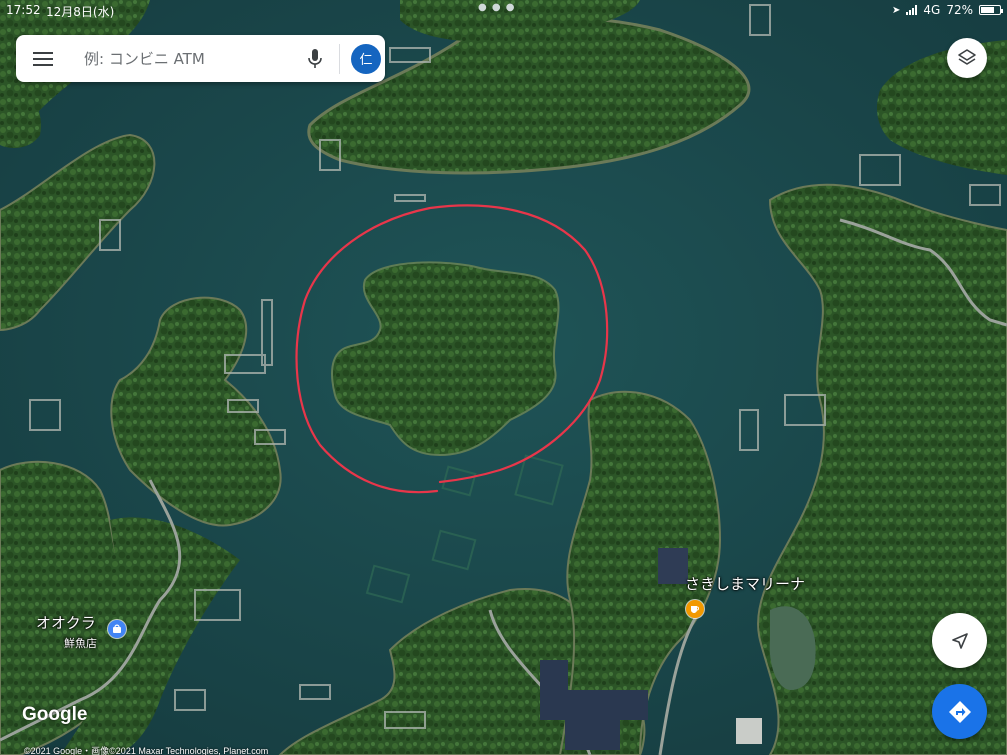  I want to click on layers-button, so click(967, 58).